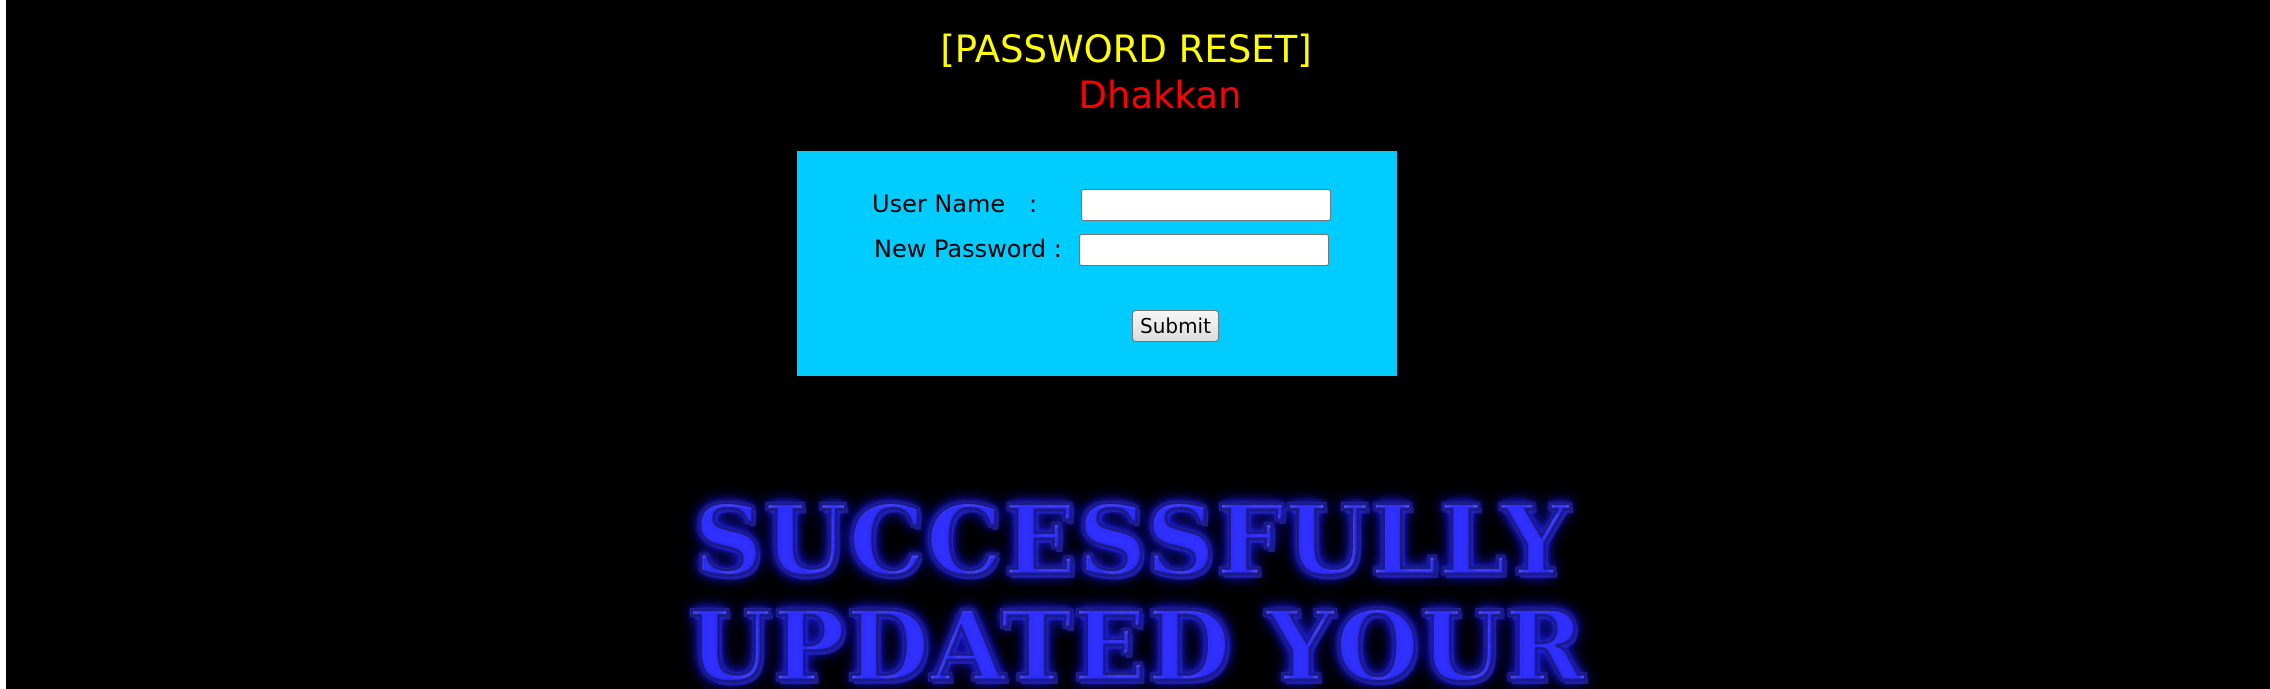 The width and height of the screenshot is (2270, 689). What do you see at coordinates (1175, 326) in the screenshot?
I see `submit-button: Submit` at bounding box center [1175, 326].